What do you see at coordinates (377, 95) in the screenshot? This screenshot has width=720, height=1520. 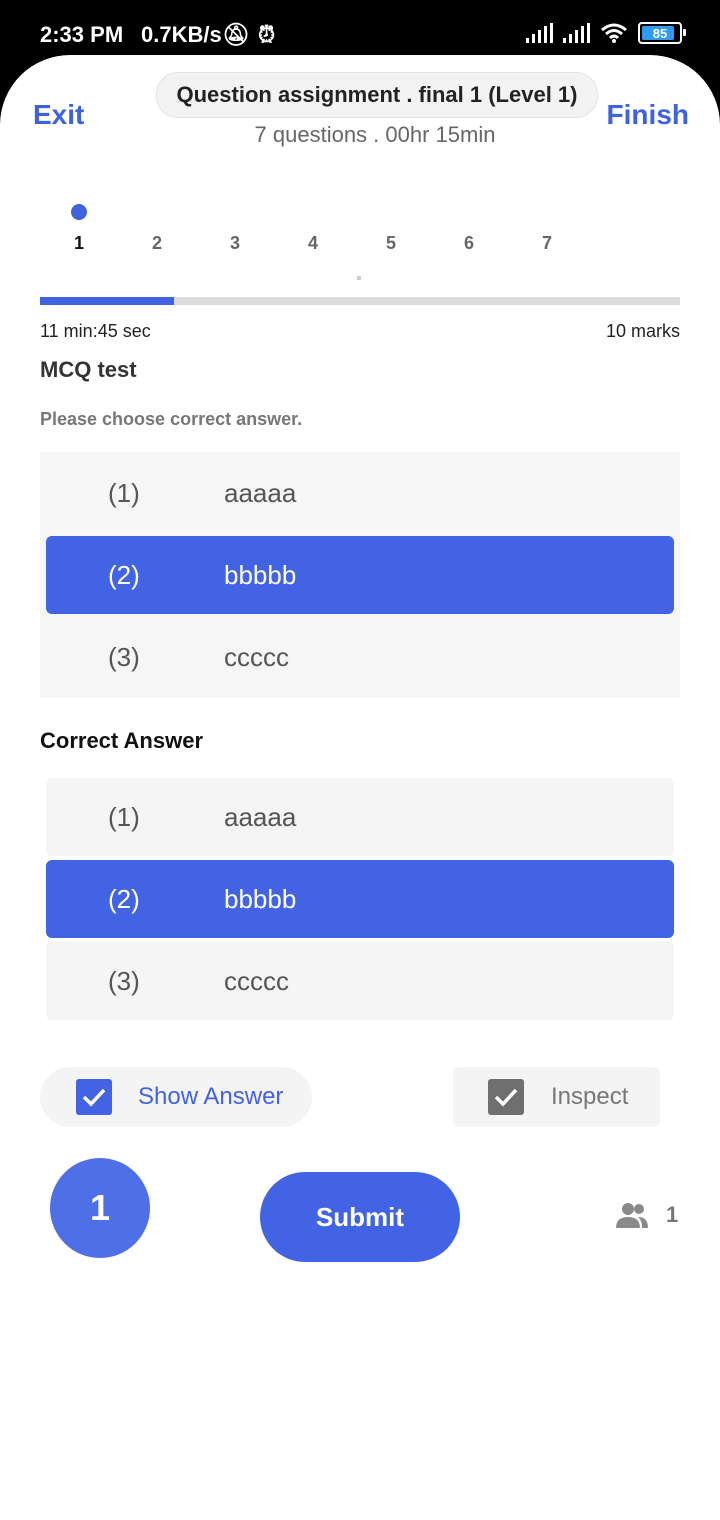 I see `assignment-title: Question assignment . final 1 (Level 1)` at bounding box center [377, 95].